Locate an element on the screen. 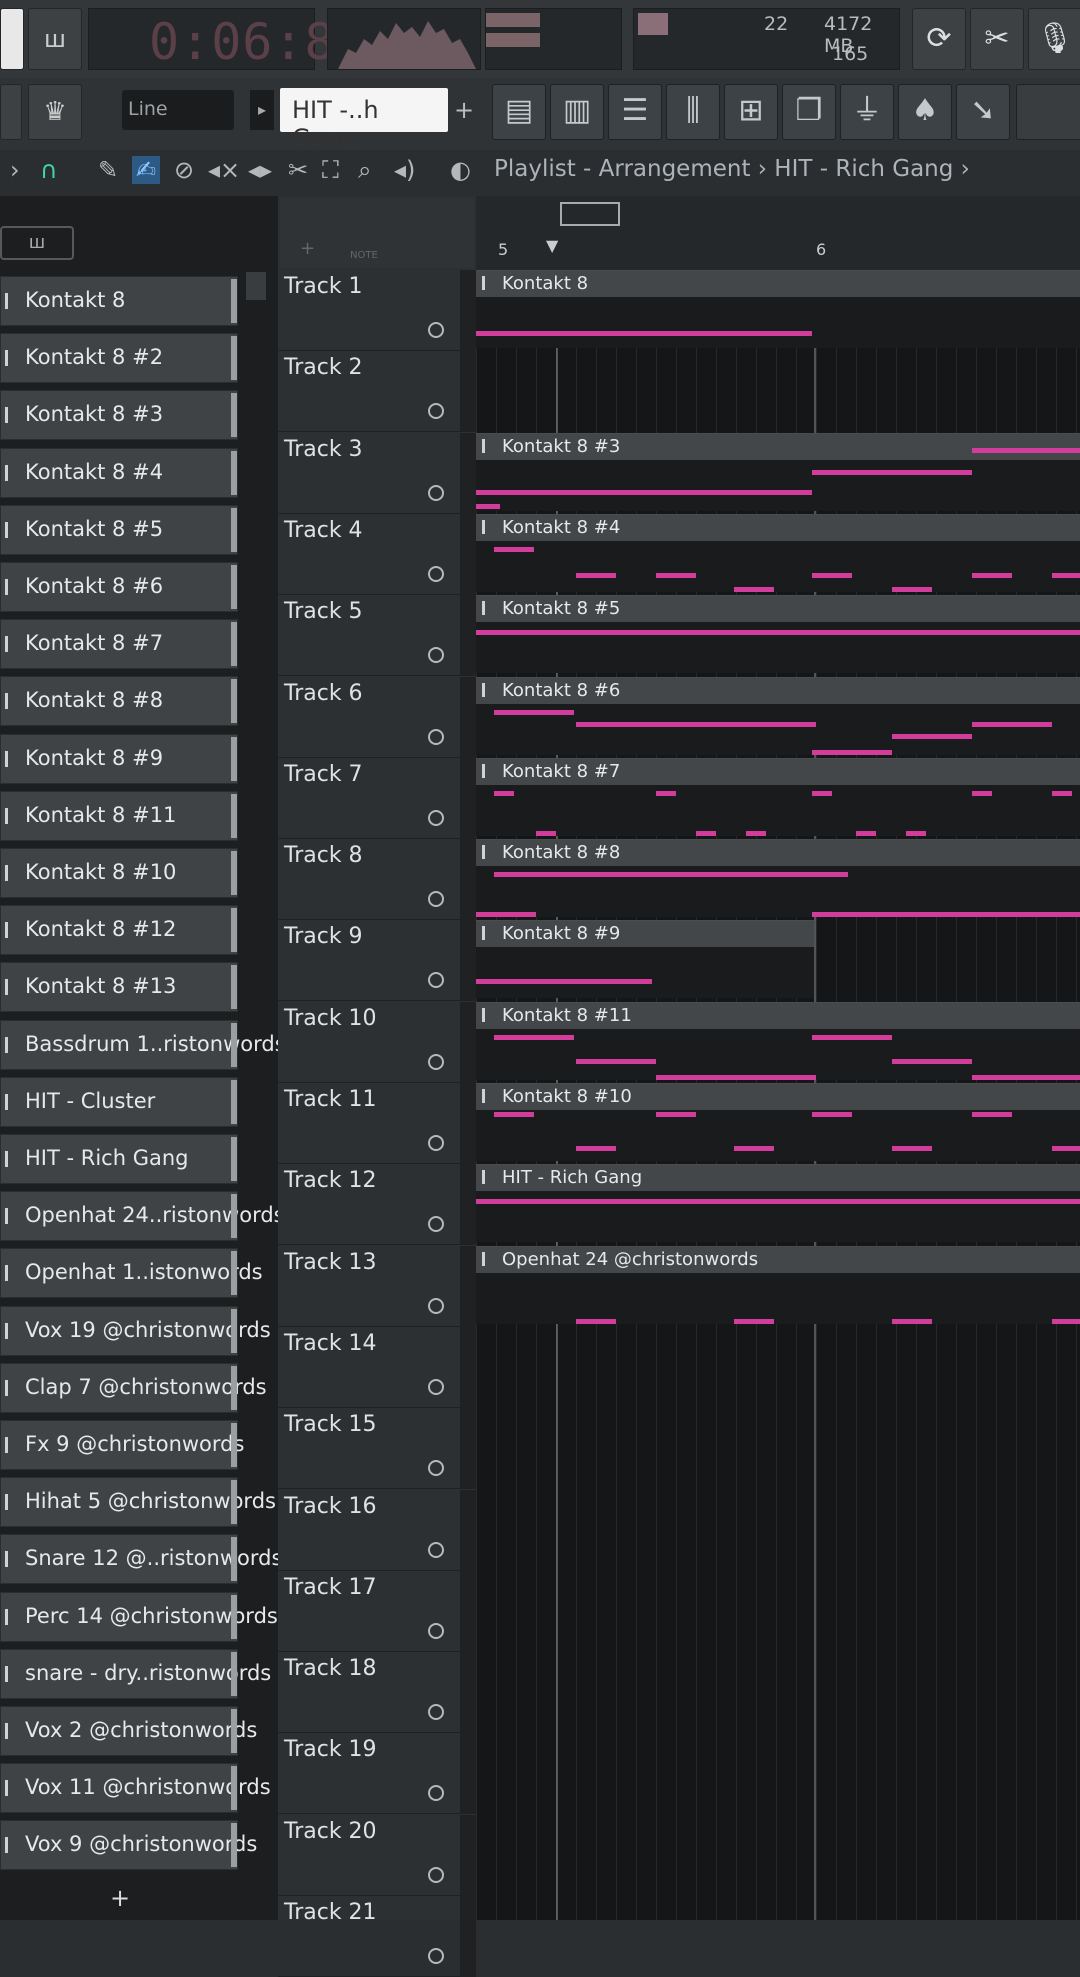 This screenshot has height=1977, width=1080. tempo-icon: ♠ is located at coordinates (925, 112).